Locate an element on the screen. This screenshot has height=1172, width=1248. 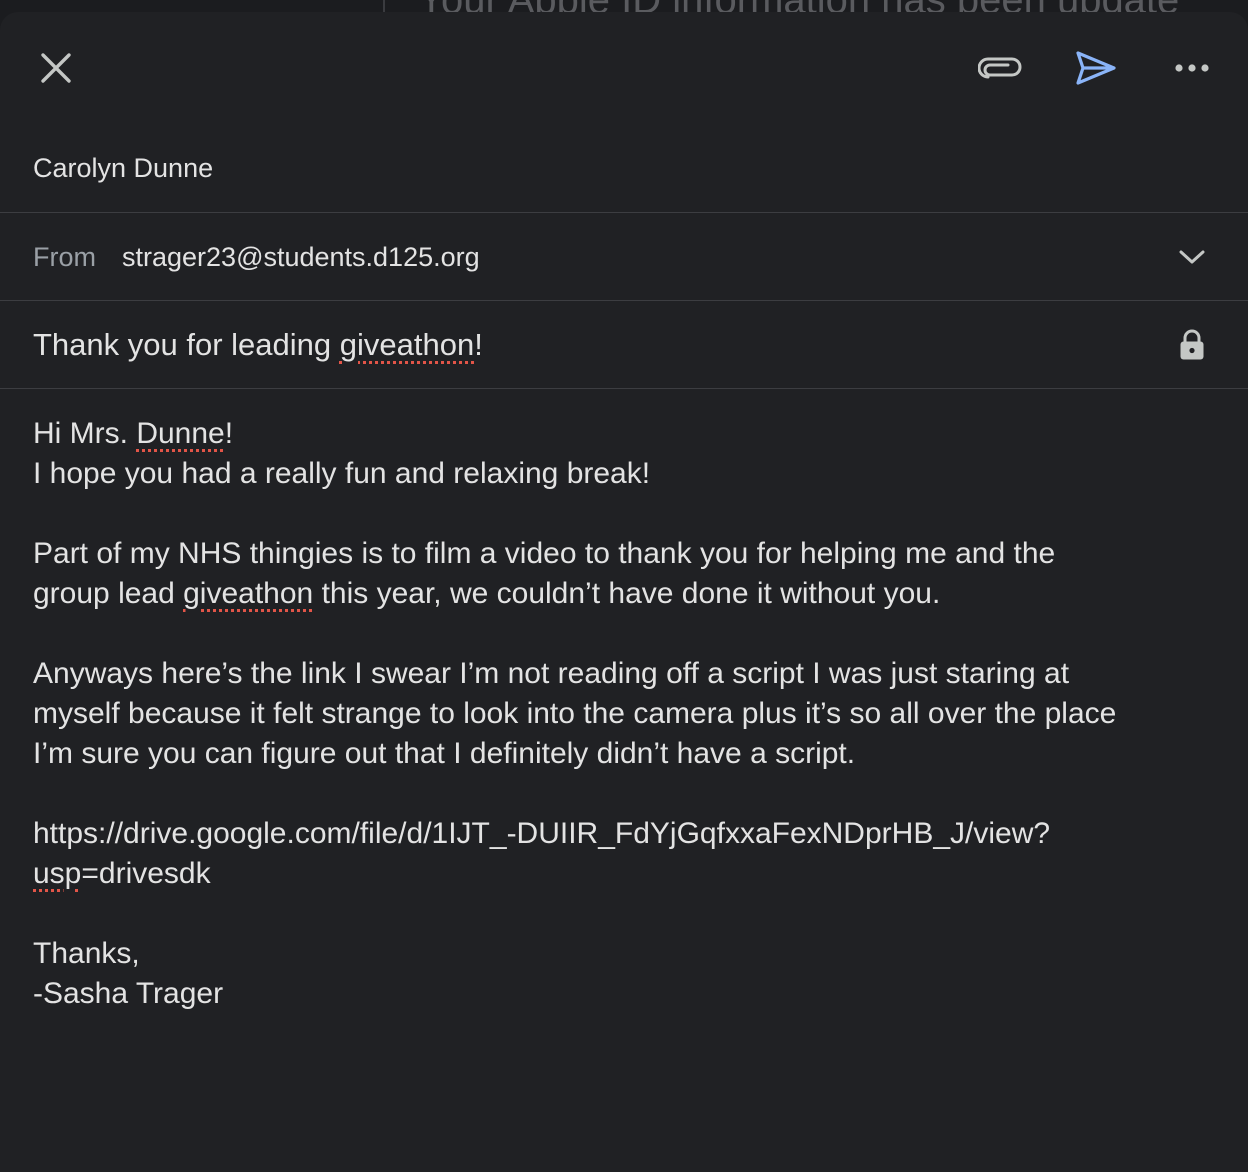
subject-text-end: ! is located at coordinates (478, 344).